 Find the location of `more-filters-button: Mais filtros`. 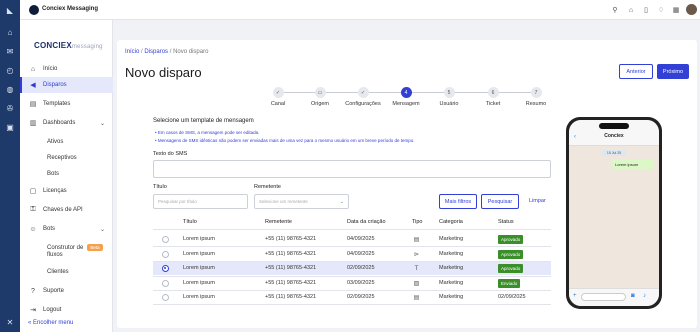

more-filters-button: Mais filtros is located at coordinates (458, 201).